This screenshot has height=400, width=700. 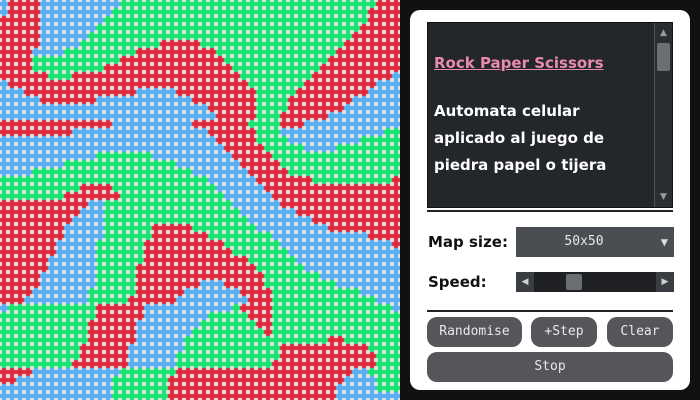 What do you see at coordinates (665, 282) in the screenshot?
I see `slider-right-icon: ▶` at bounding box center [665, 282].